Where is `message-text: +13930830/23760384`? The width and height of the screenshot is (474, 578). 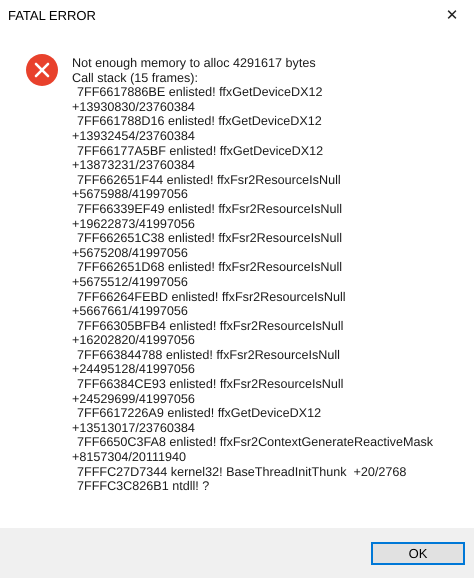
message-text: +13930830/23760384 is located at coordinates (134, 107).